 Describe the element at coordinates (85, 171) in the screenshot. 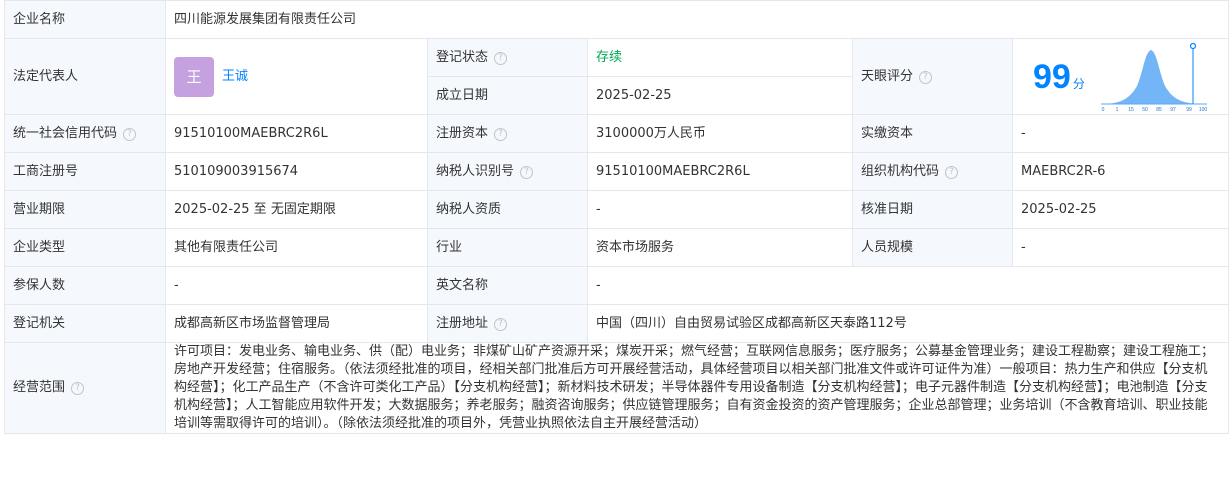

I see `biz-reg-no-label: 工商注册号` at that location.